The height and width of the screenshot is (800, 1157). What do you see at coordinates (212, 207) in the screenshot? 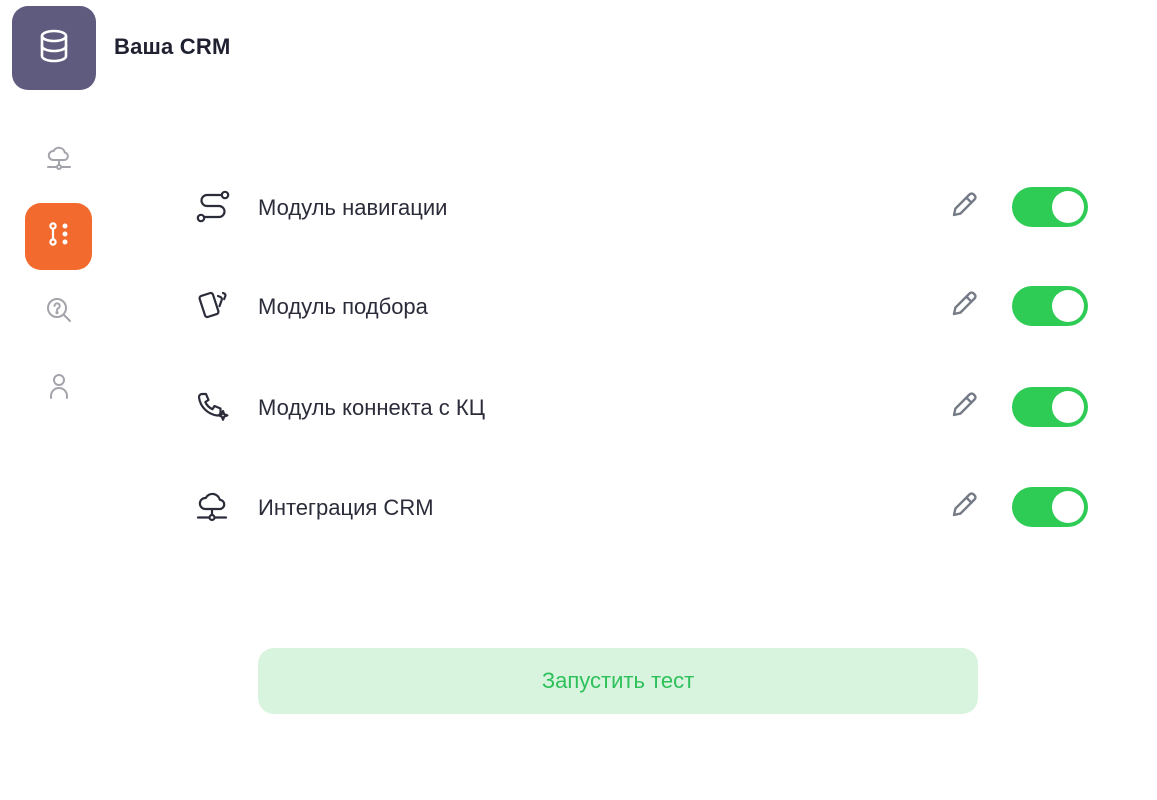
I see `route-icon` at bounding box center [212, 207].